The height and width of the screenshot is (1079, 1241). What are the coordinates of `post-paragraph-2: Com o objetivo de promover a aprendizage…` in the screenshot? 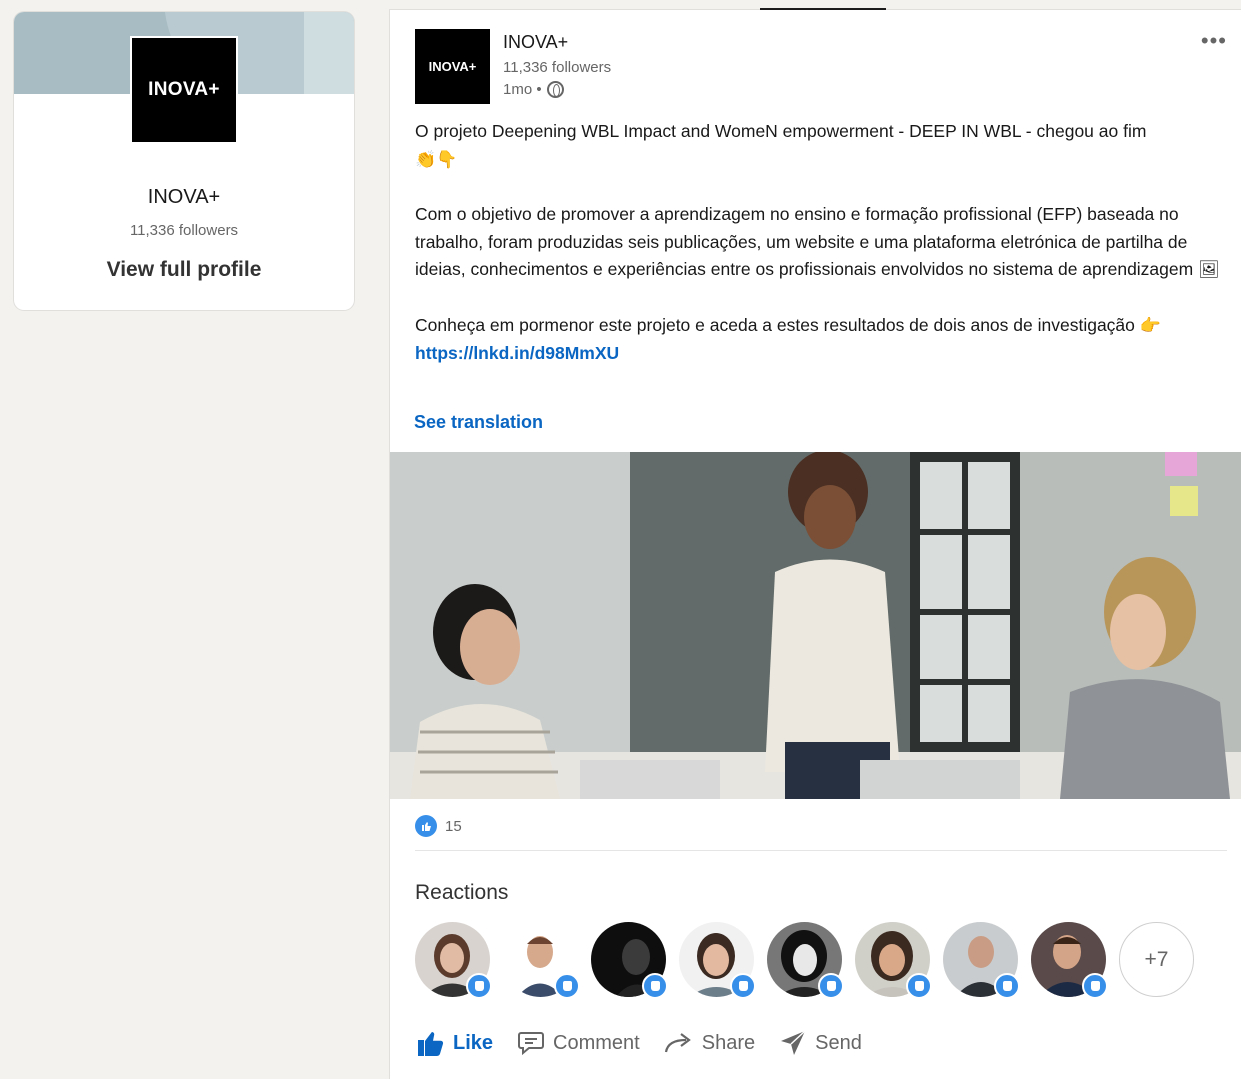 It's located at (817, 242).